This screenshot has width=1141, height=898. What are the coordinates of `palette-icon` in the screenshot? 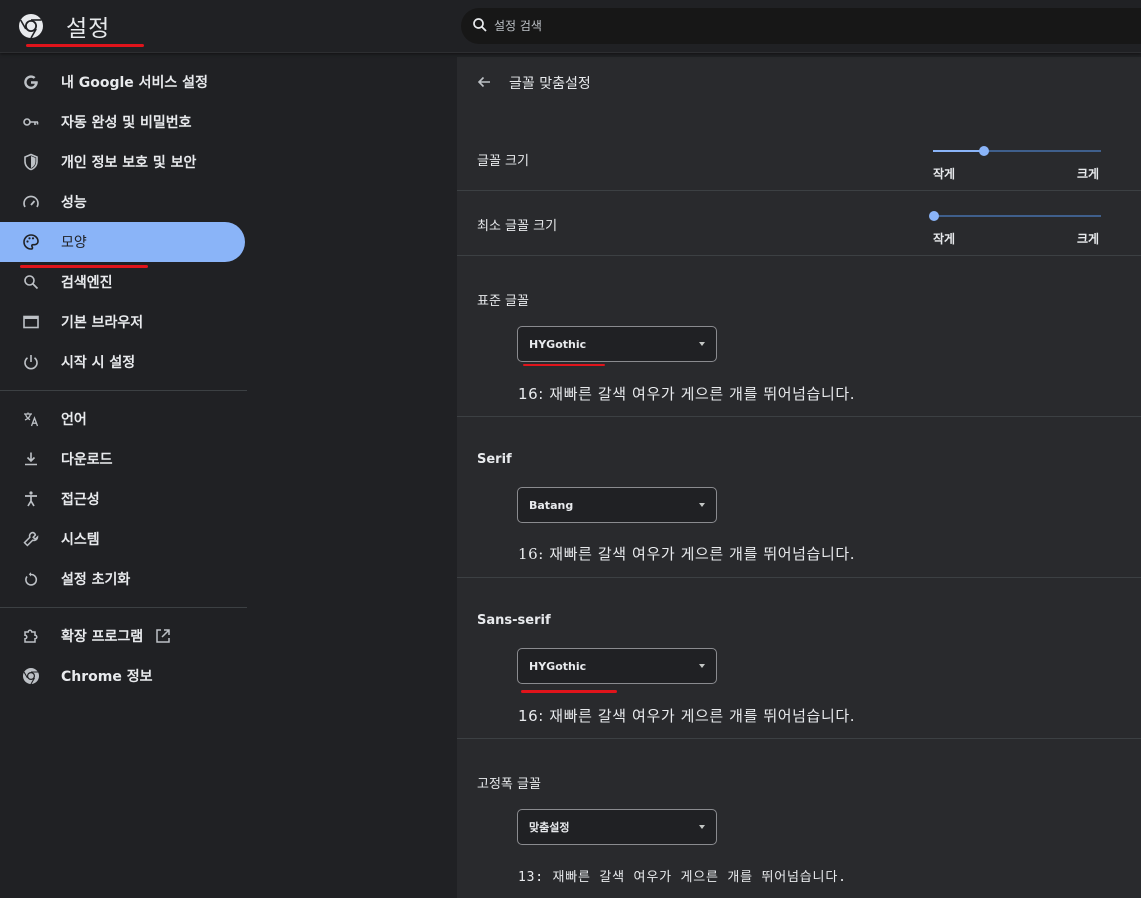 It's located at (31, 242).